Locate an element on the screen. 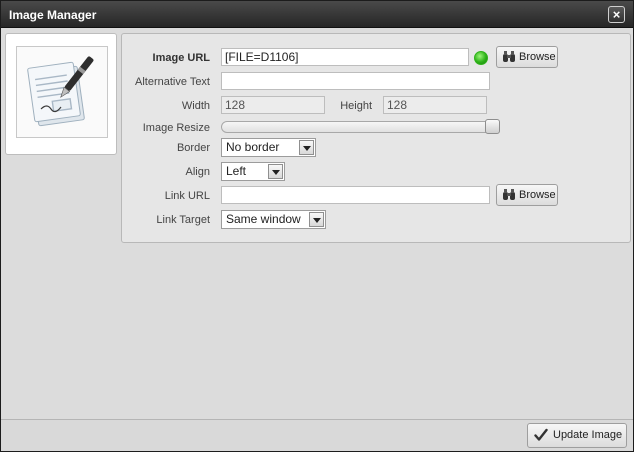 The image size is (634, 452). dialog-footer: Update Image is located at coordinates (317, 435).